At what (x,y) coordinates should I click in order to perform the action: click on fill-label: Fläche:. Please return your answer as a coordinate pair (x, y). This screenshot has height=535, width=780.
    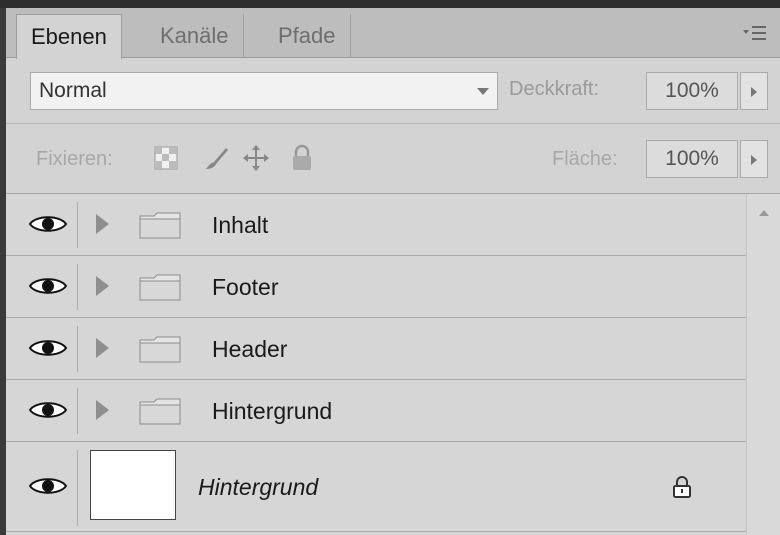
    Looking at the image, I should click on (585, 159).